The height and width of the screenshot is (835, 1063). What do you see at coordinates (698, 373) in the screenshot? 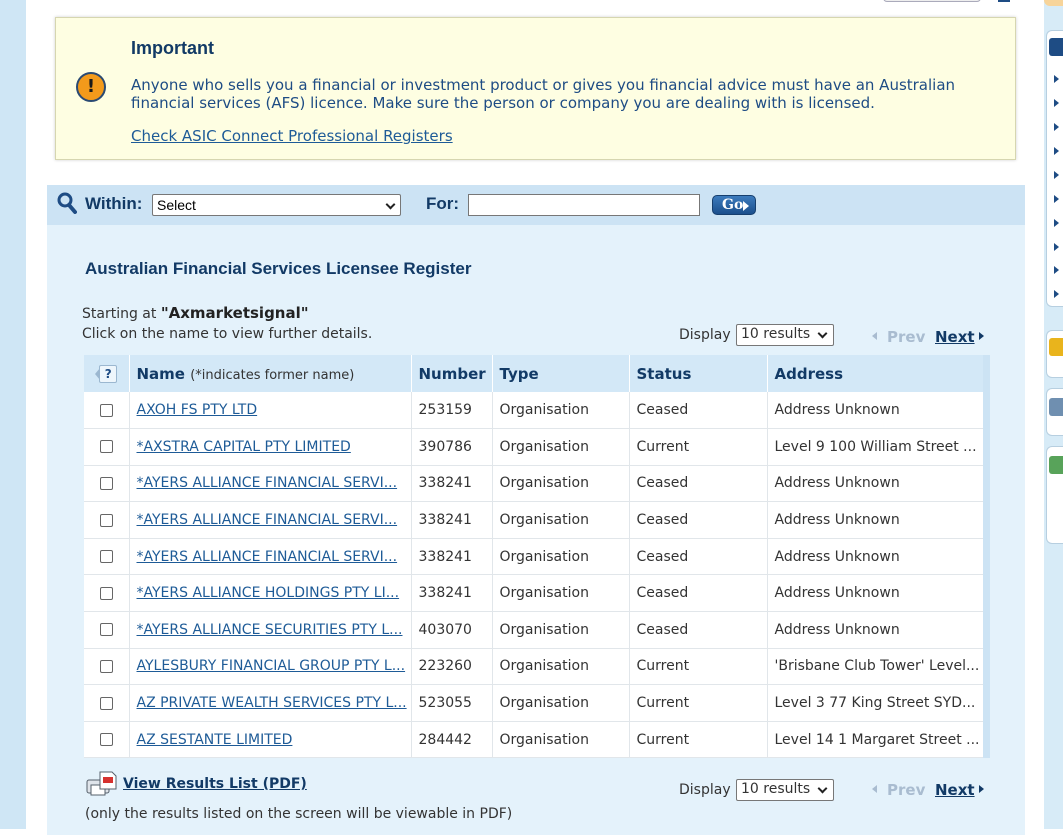
I see `status-column-header: Status` at bounding box center [698, 373].